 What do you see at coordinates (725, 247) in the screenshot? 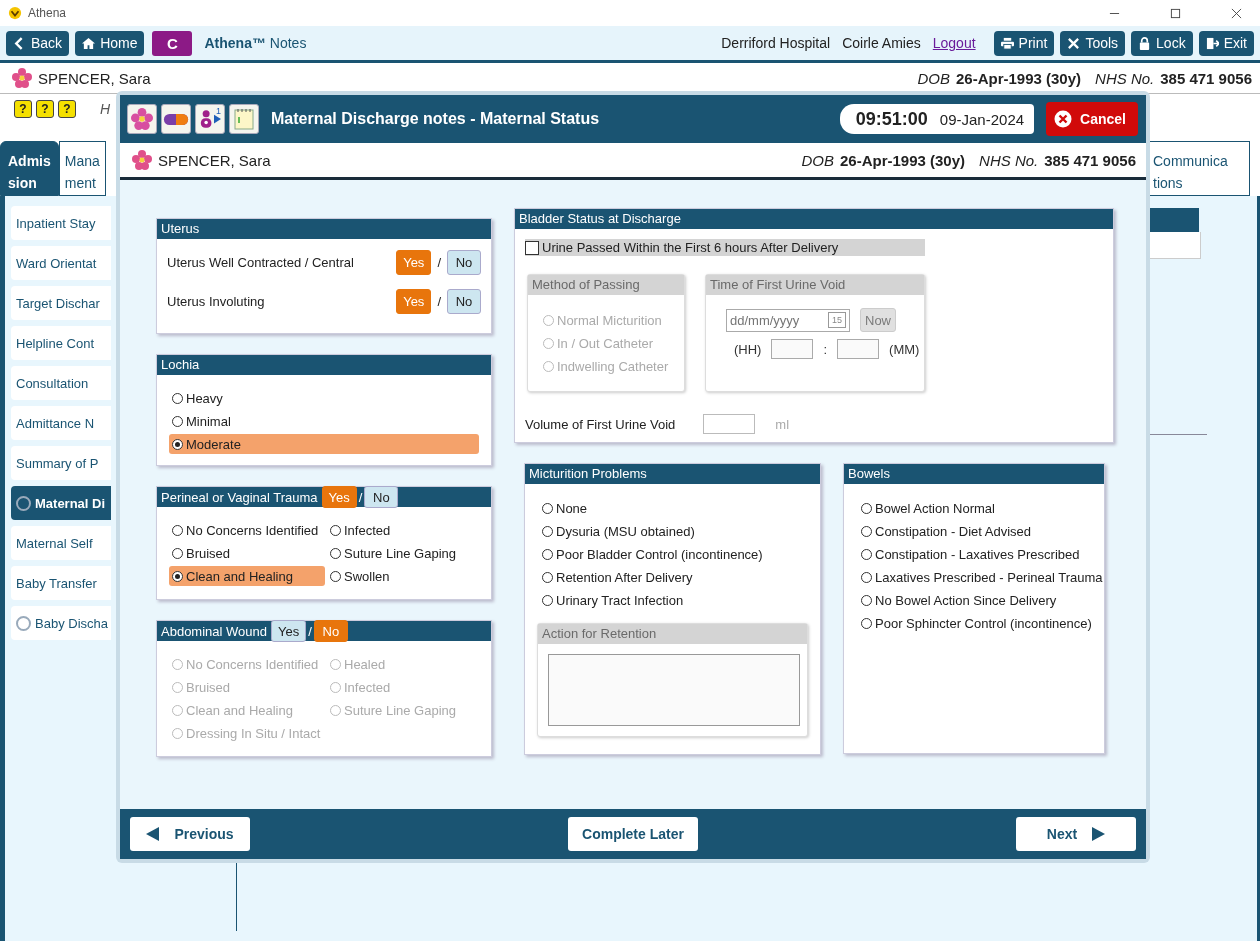
I see `checkbox-option: Urine Passed Within the First 6 hours After Delivery` at bounding box center [725, 247].